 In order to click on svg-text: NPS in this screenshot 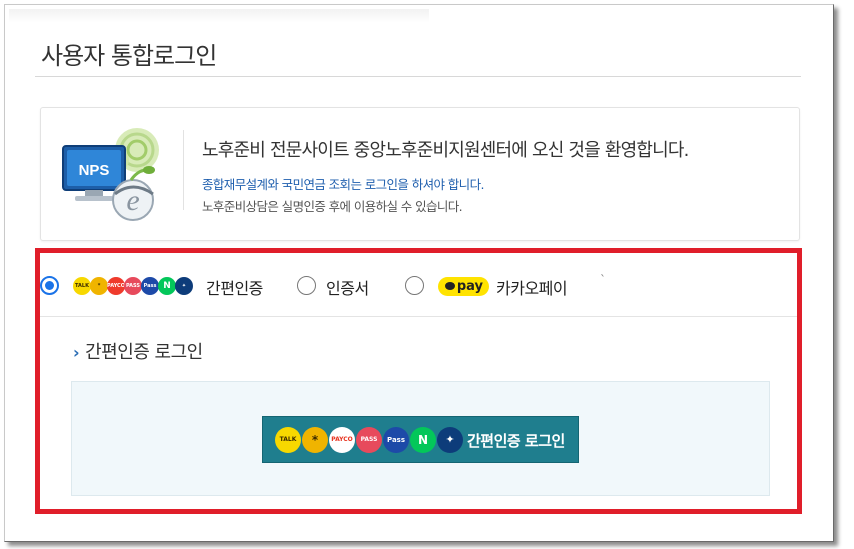, I will do `click(94, 170)`.